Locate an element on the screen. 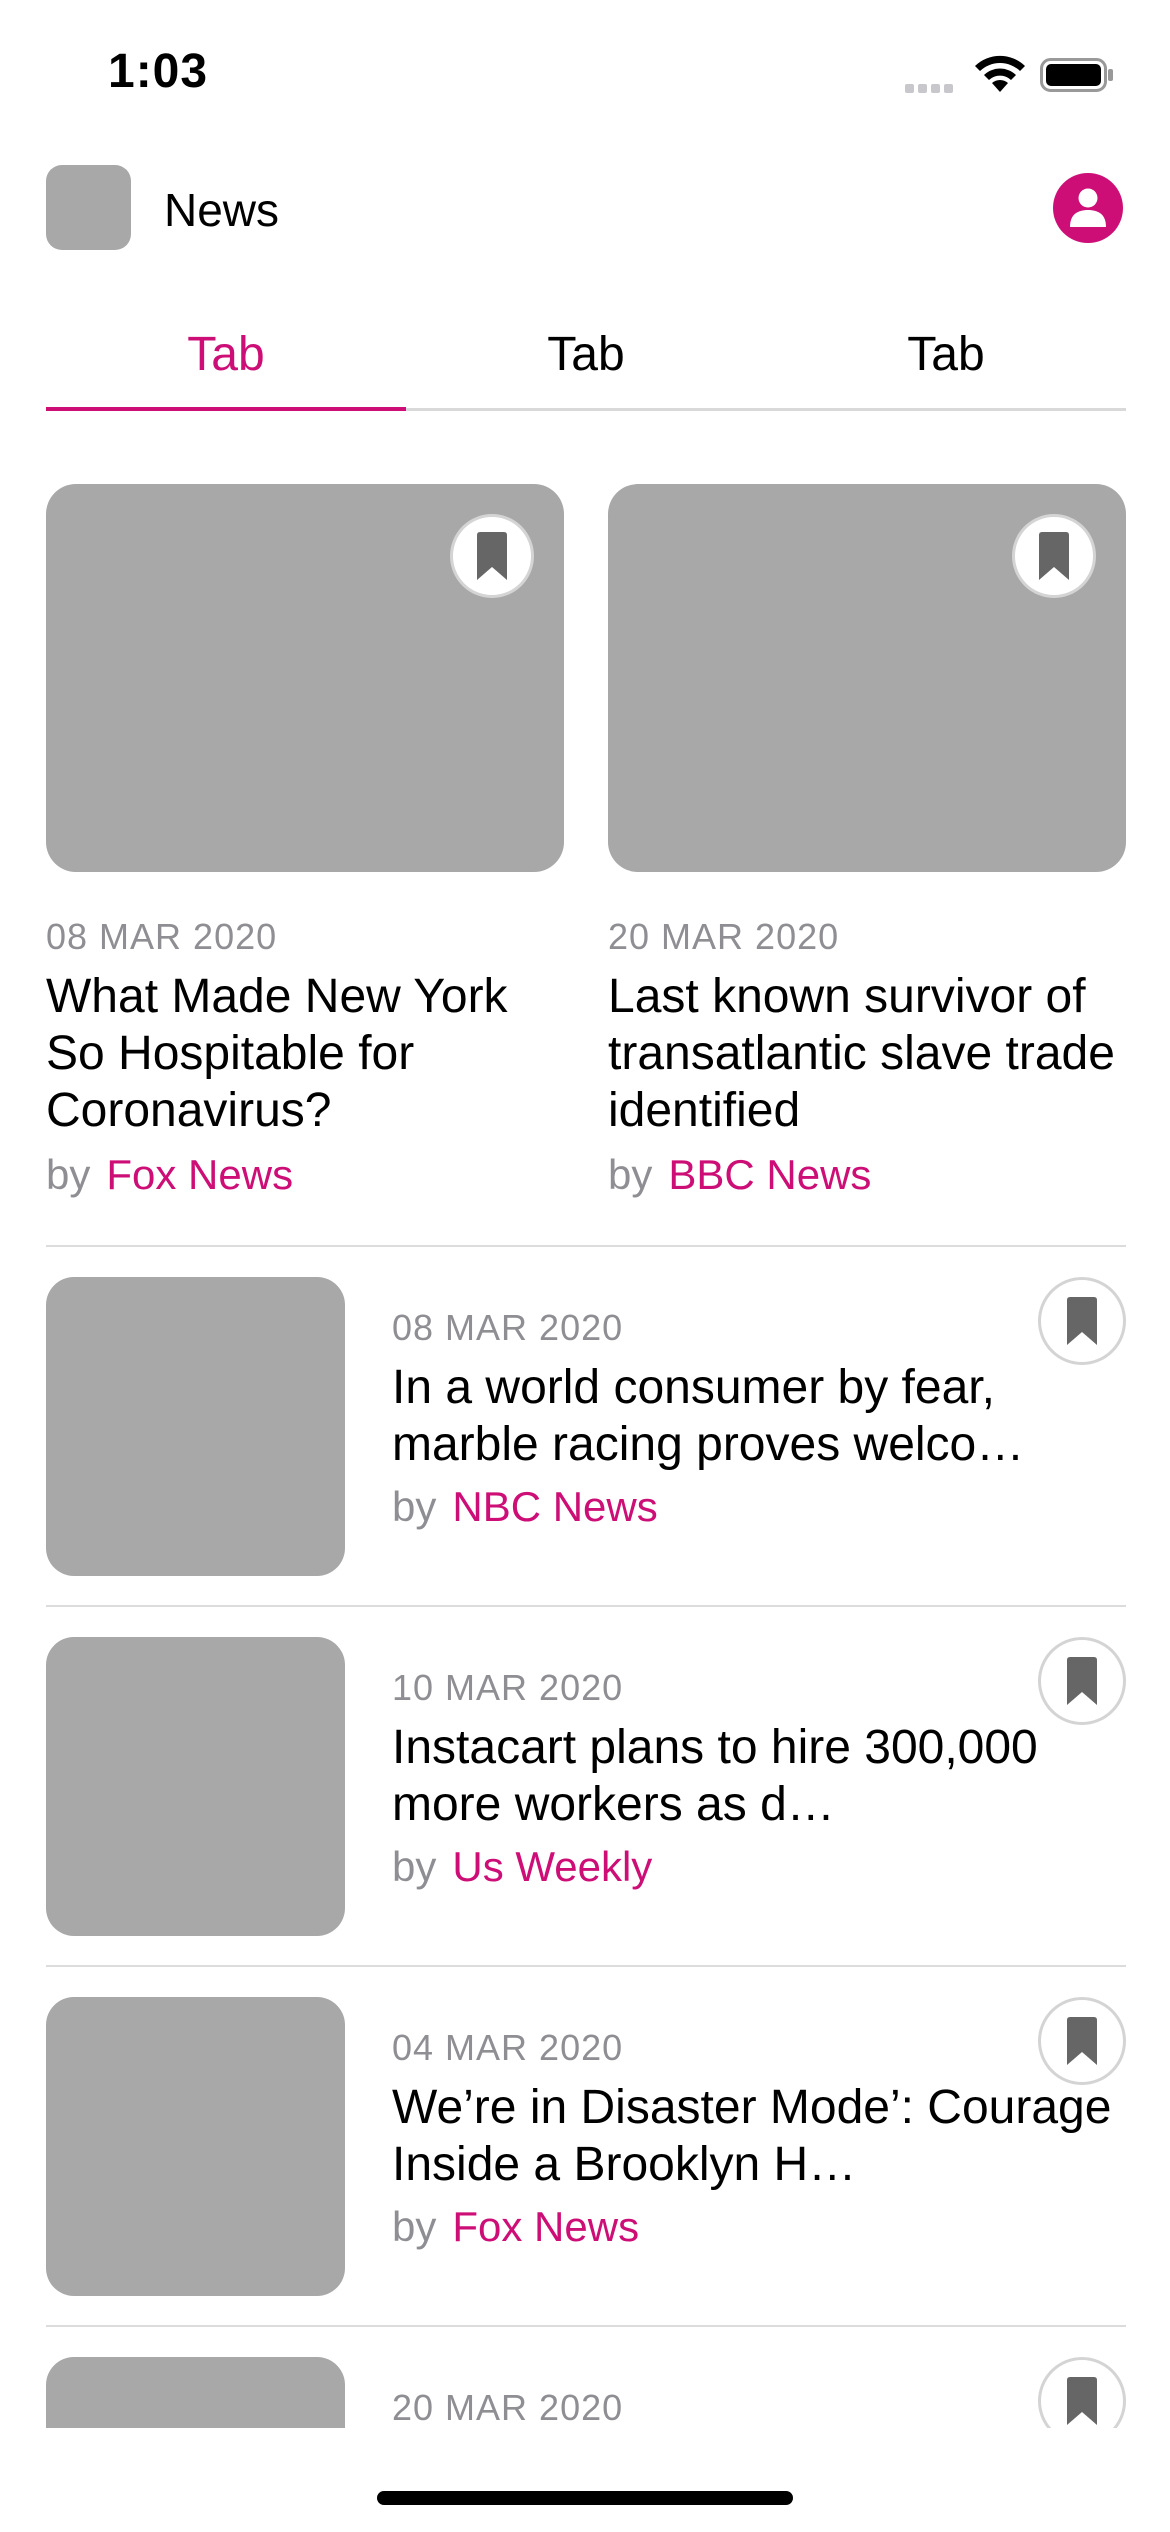 Image resolution: width=1170 pixels, height=2532 pixels. status-bar: 1:03 is located at coordinates (585, 75).